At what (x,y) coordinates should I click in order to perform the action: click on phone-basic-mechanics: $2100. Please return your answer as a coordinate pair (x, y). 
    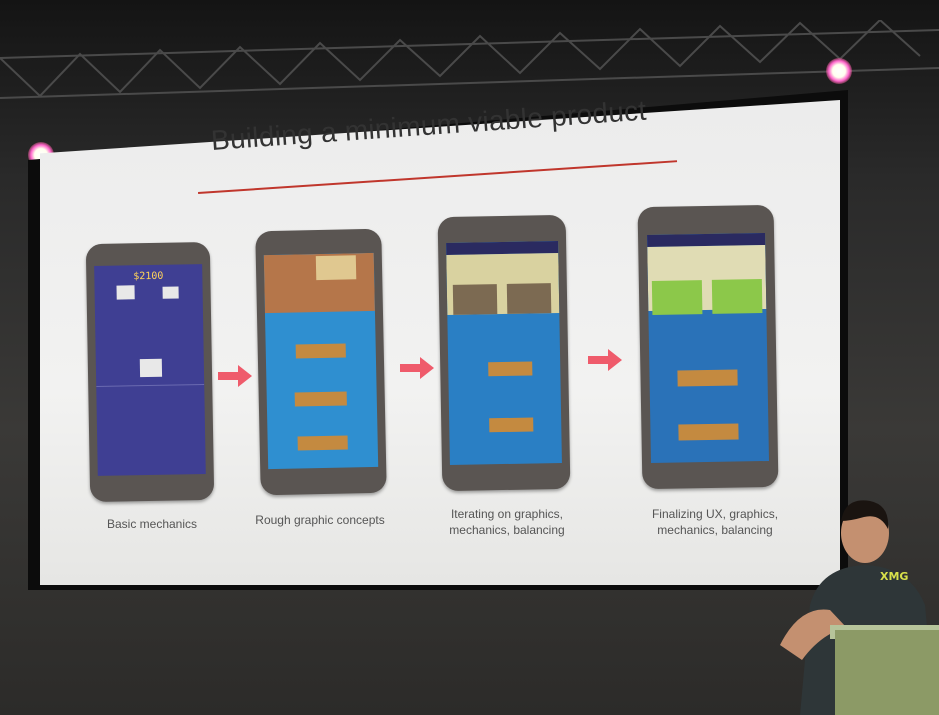
    Looking at the image, I should click on (150, 372).